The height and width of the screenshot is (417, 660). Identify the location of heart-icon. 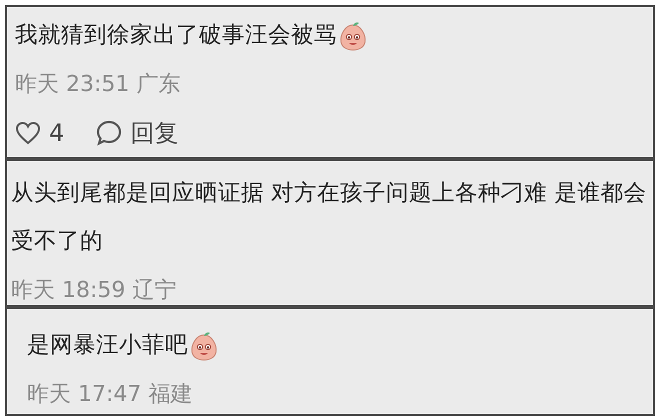
(28, 133).